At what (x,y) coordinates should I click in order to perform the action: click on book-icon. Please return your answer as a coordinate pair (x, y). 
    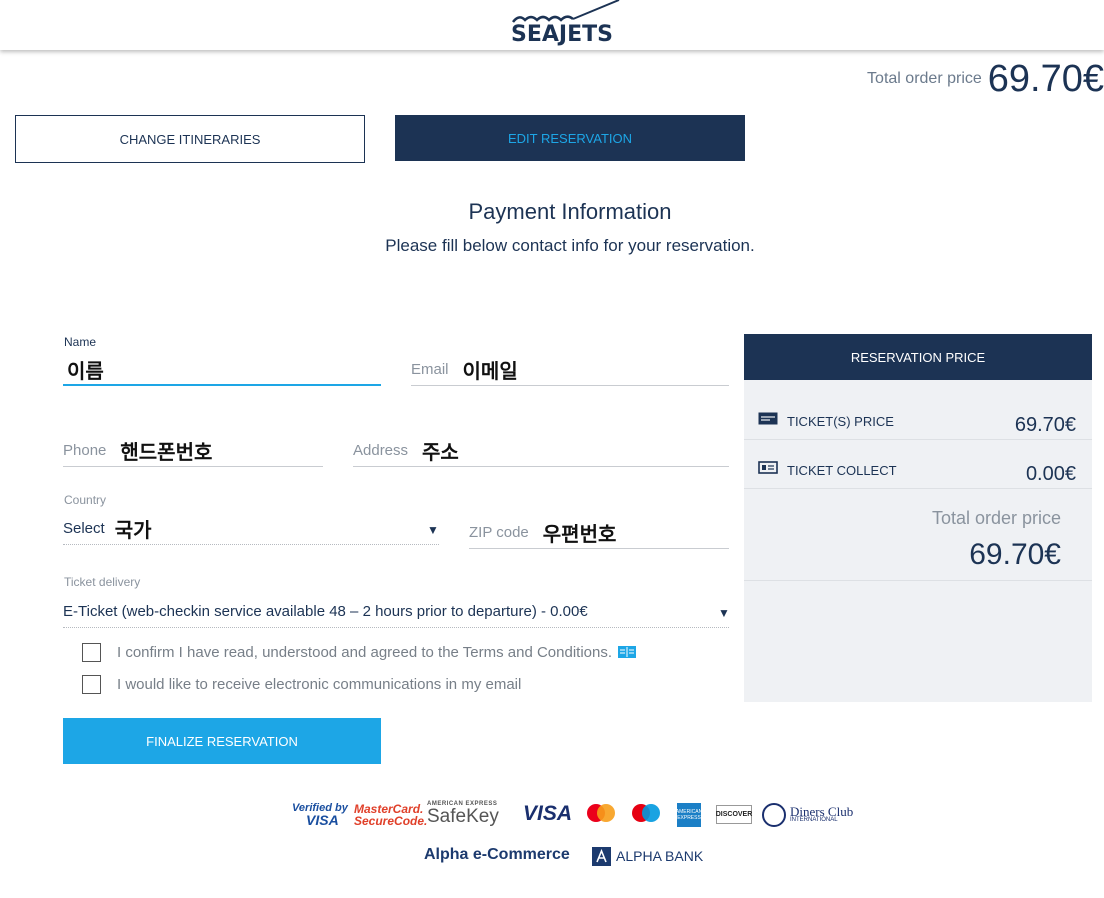
    Looking at the image, I should click on (627, 652).